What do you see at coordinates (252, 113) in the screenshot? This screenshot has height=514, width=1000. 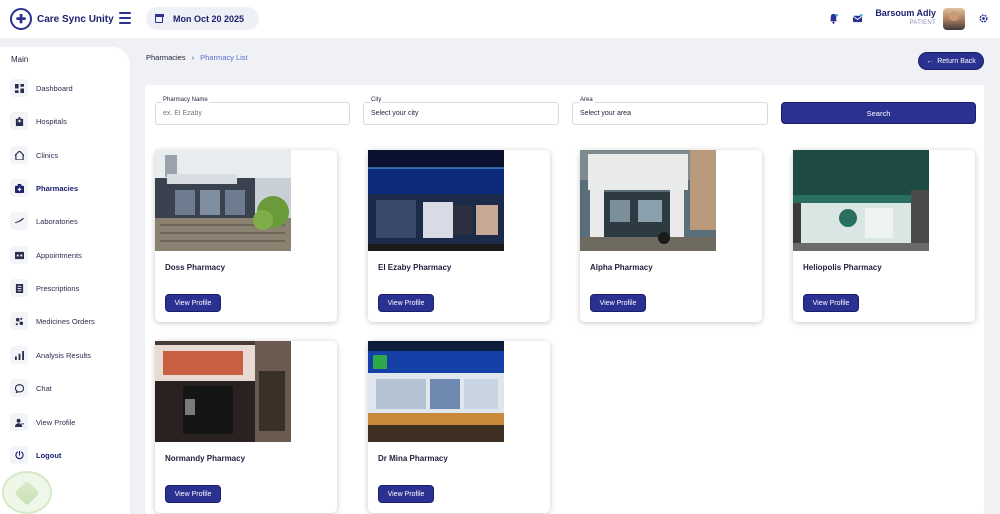 I see `pharmacy-name-input` at bounding box center [252, 113].